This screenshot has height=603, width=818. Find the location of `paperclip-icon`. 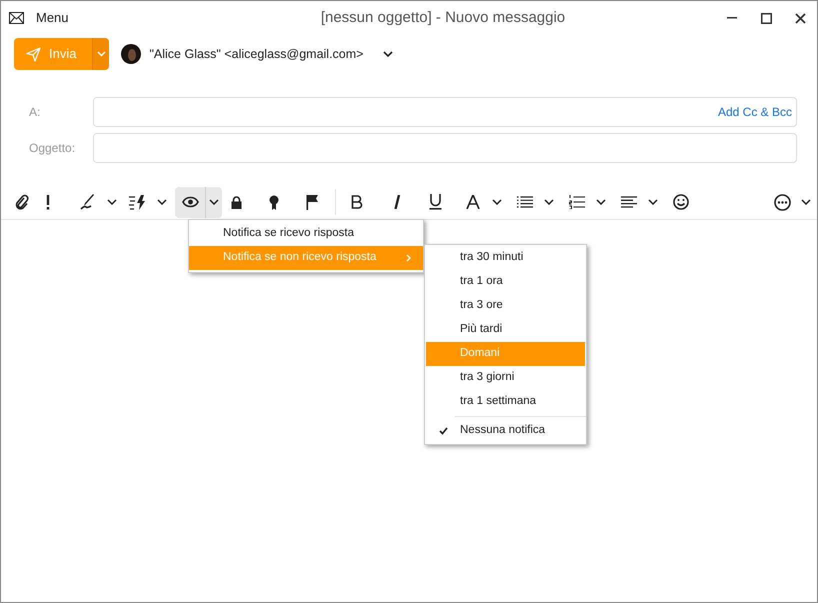

paperclip-icon is located at coordinates (22, 202).